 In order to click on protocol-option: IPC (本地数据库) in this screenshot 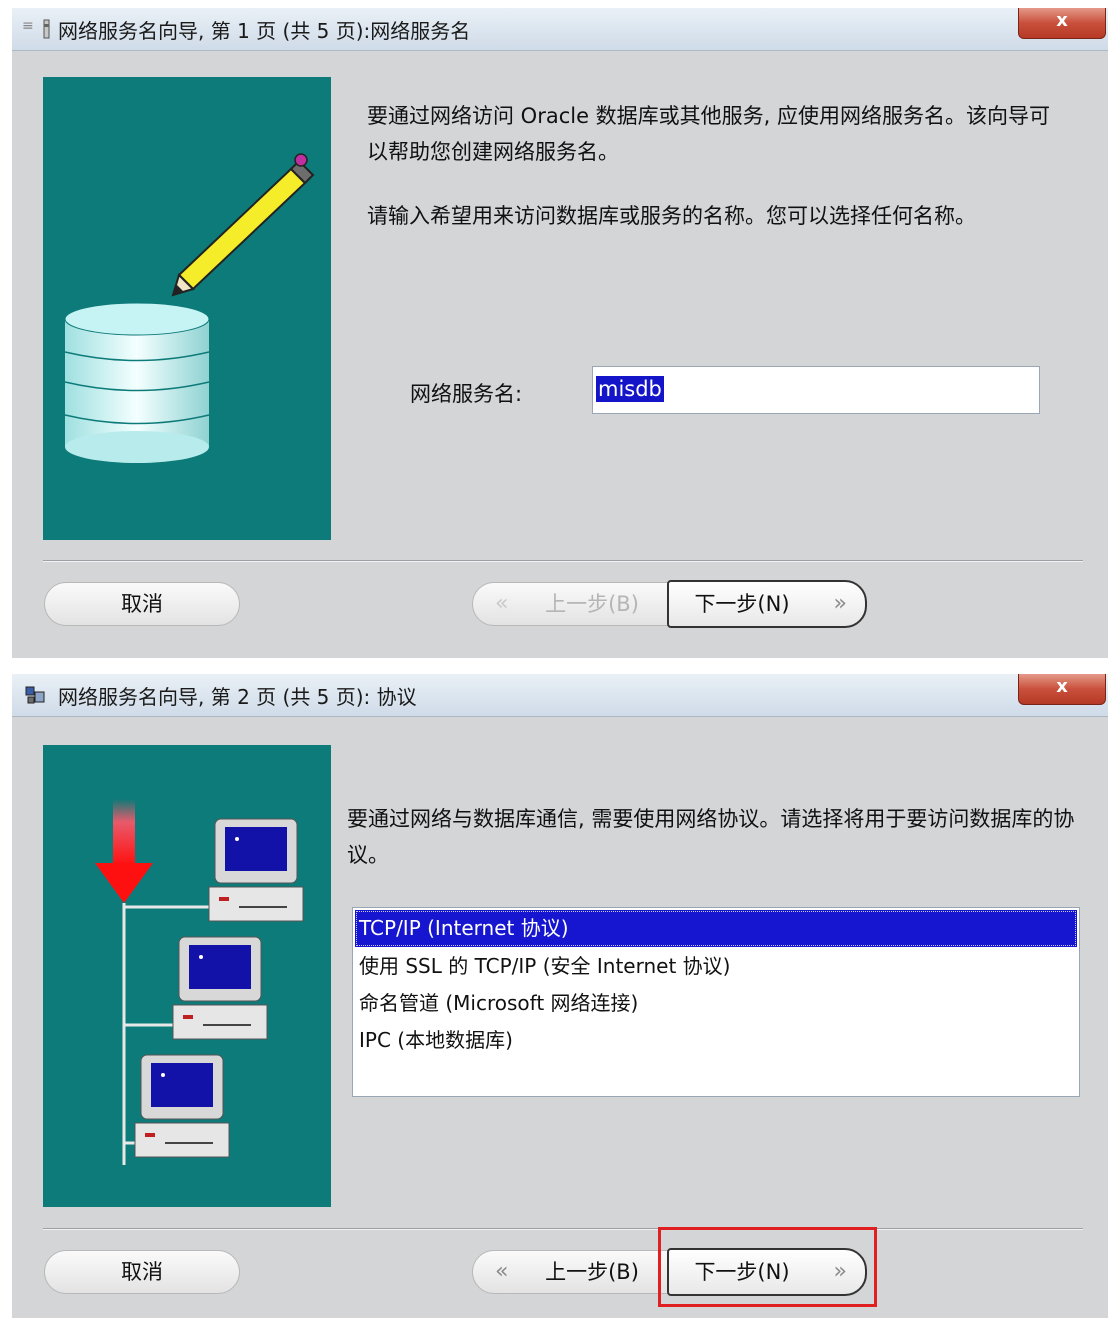, I will do `click(716, 1040)`.